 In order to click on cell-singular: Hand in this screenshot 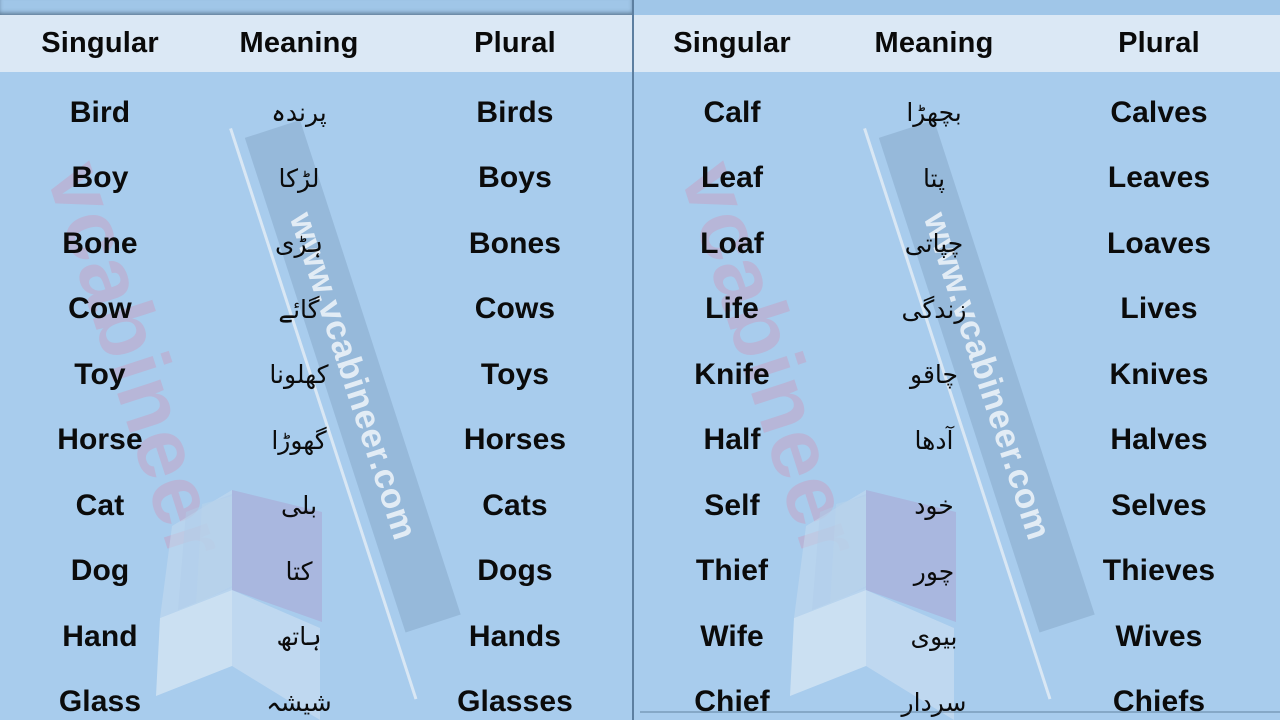, I will do `click(100, 636)`.